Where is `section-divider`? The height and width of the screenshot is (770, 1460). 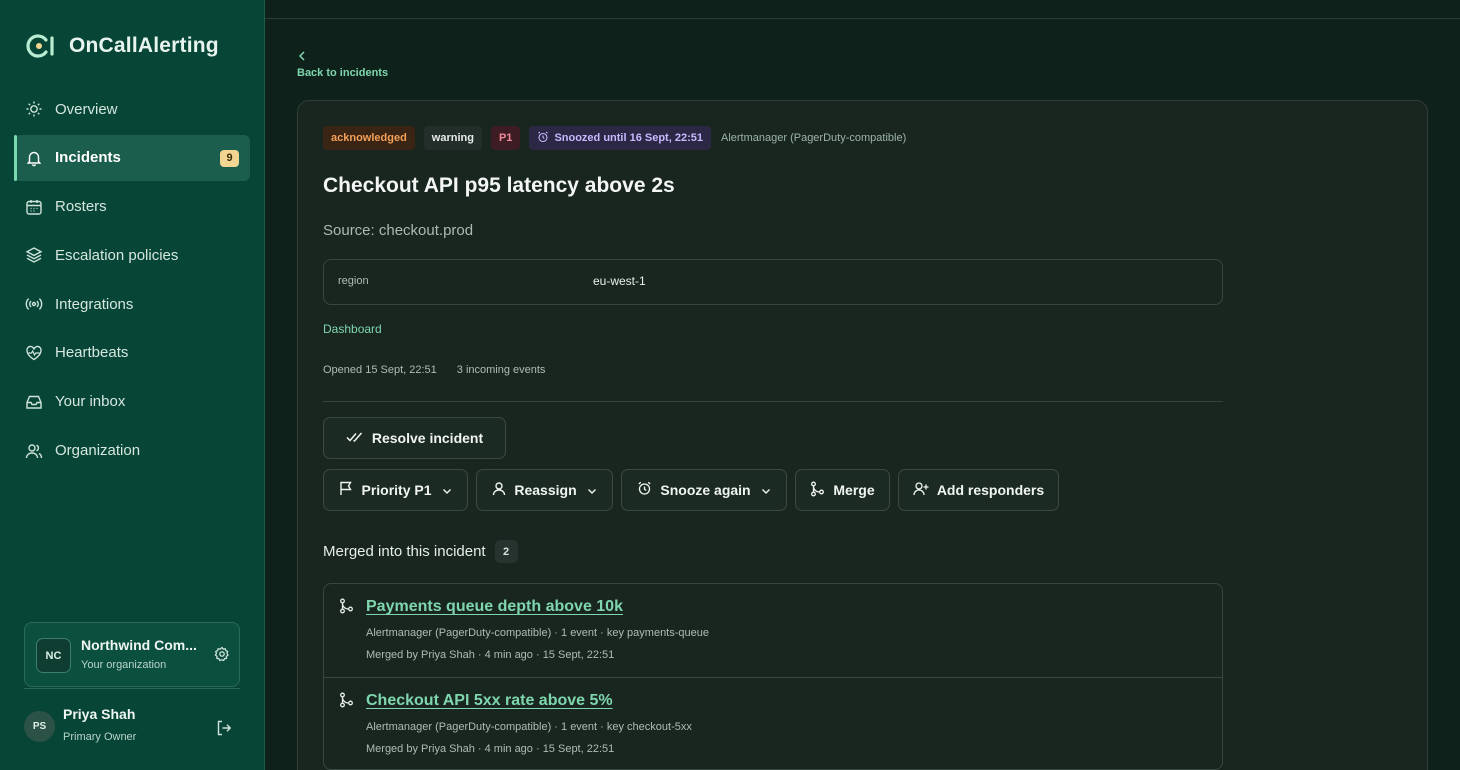
section-divider is located at coordinates (773, 401).